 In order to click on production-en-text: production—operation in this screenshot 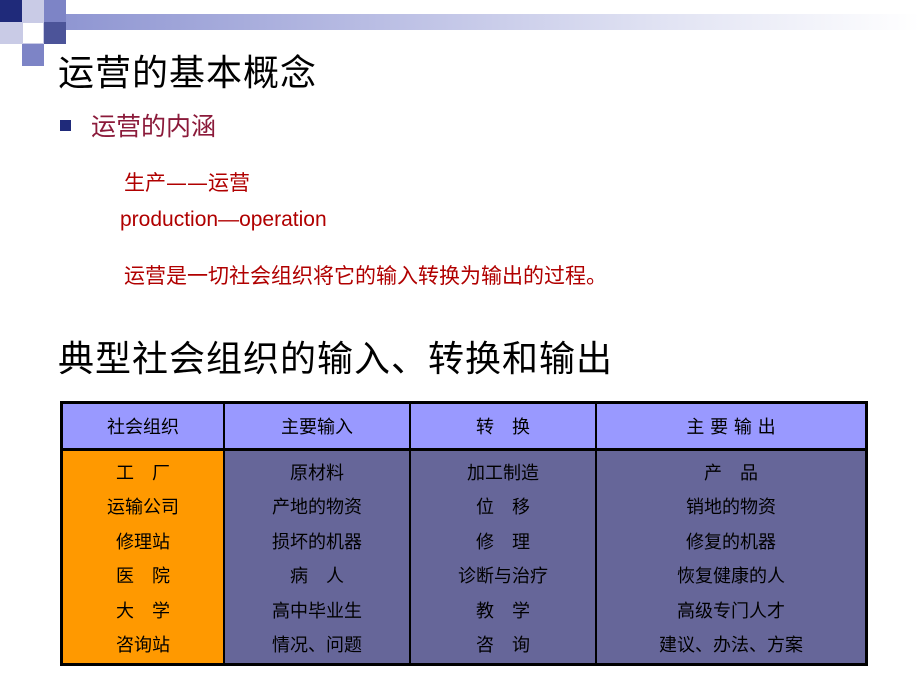, I will do `click(223, 219)`.